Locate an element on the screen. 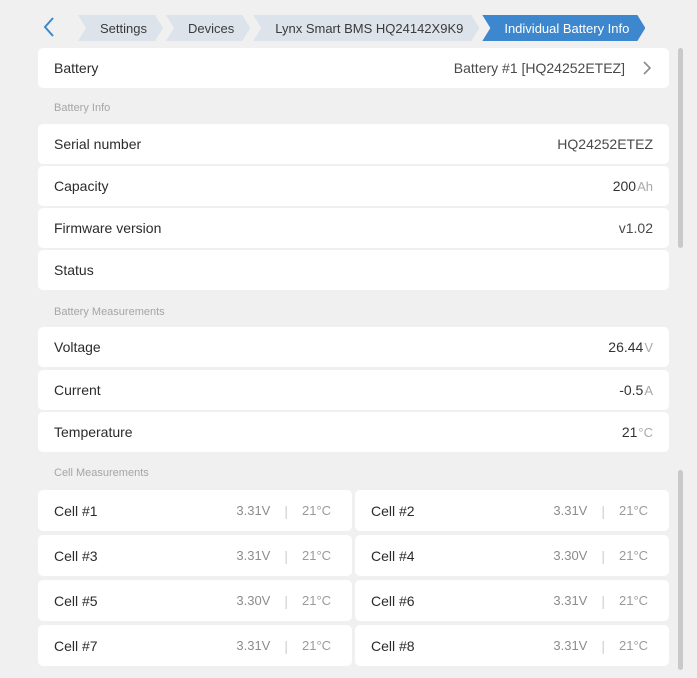 The image size is (697, 678). cell-name: Cell #5 is located at coordinates (76, 600).